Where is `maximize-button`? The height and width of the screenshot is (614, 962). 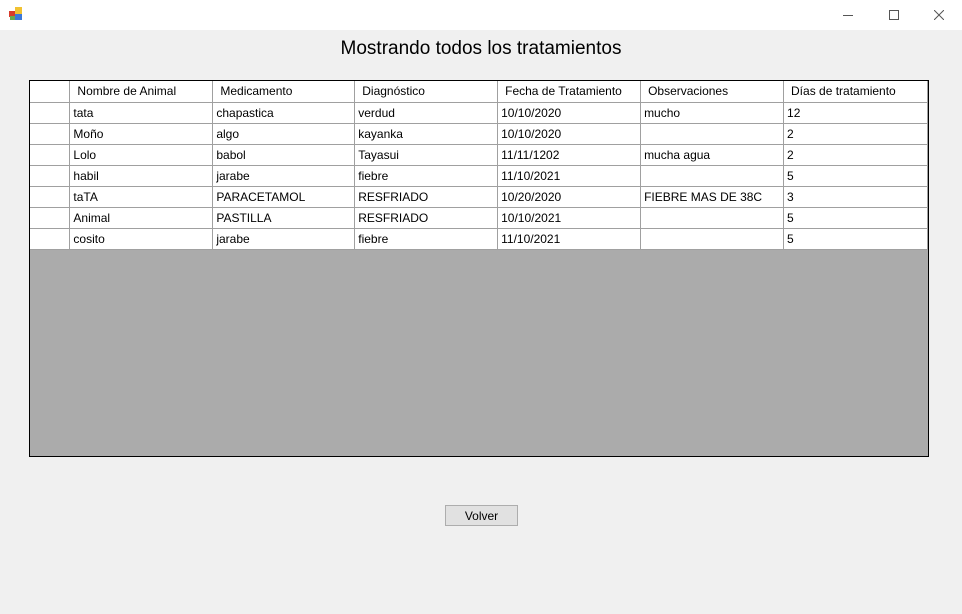
maximize-button is located at coordinates (894, 15).